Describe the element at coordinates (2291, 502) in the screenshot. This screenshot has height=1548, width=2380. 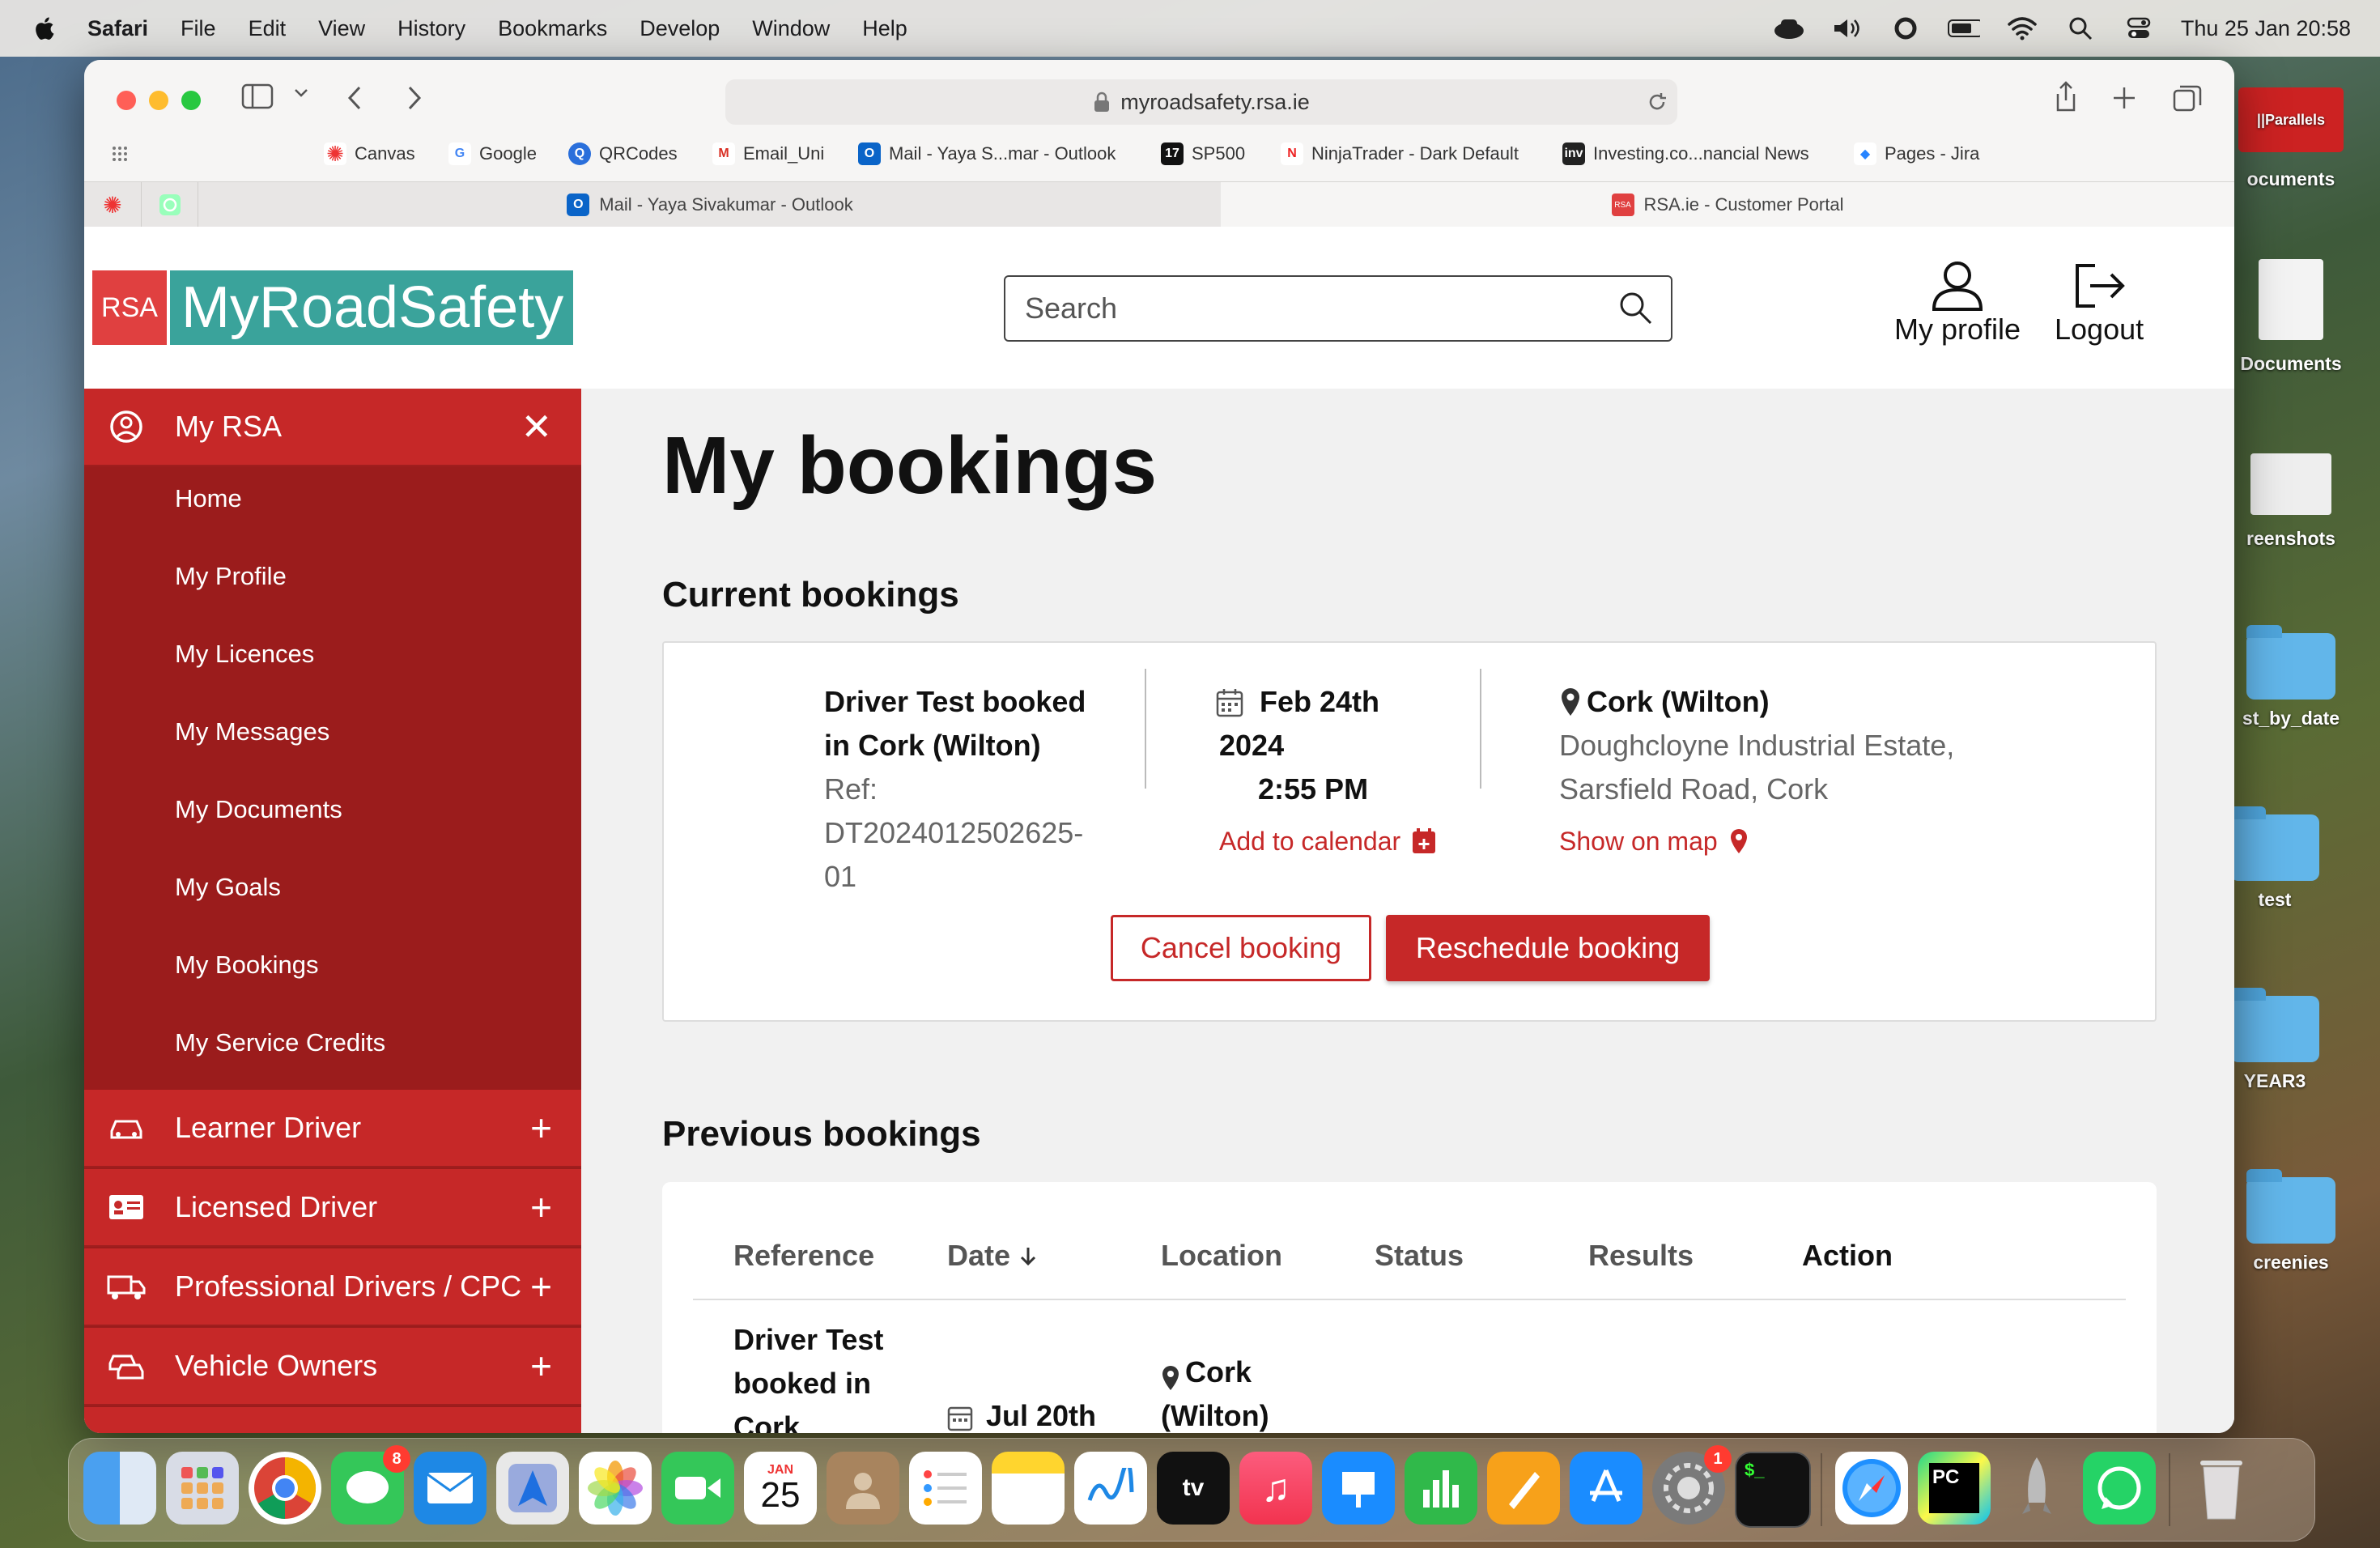
I see `desktop-screenshots: reenshots` at that location.